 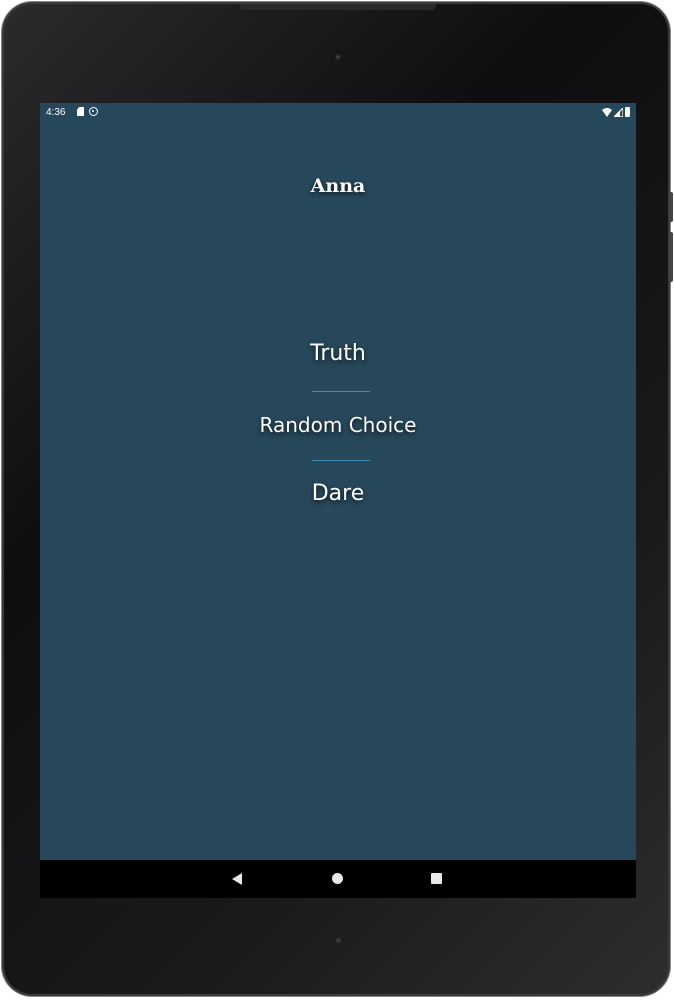 I want to click on truth-button: Truth, so click(x=338, y=353).